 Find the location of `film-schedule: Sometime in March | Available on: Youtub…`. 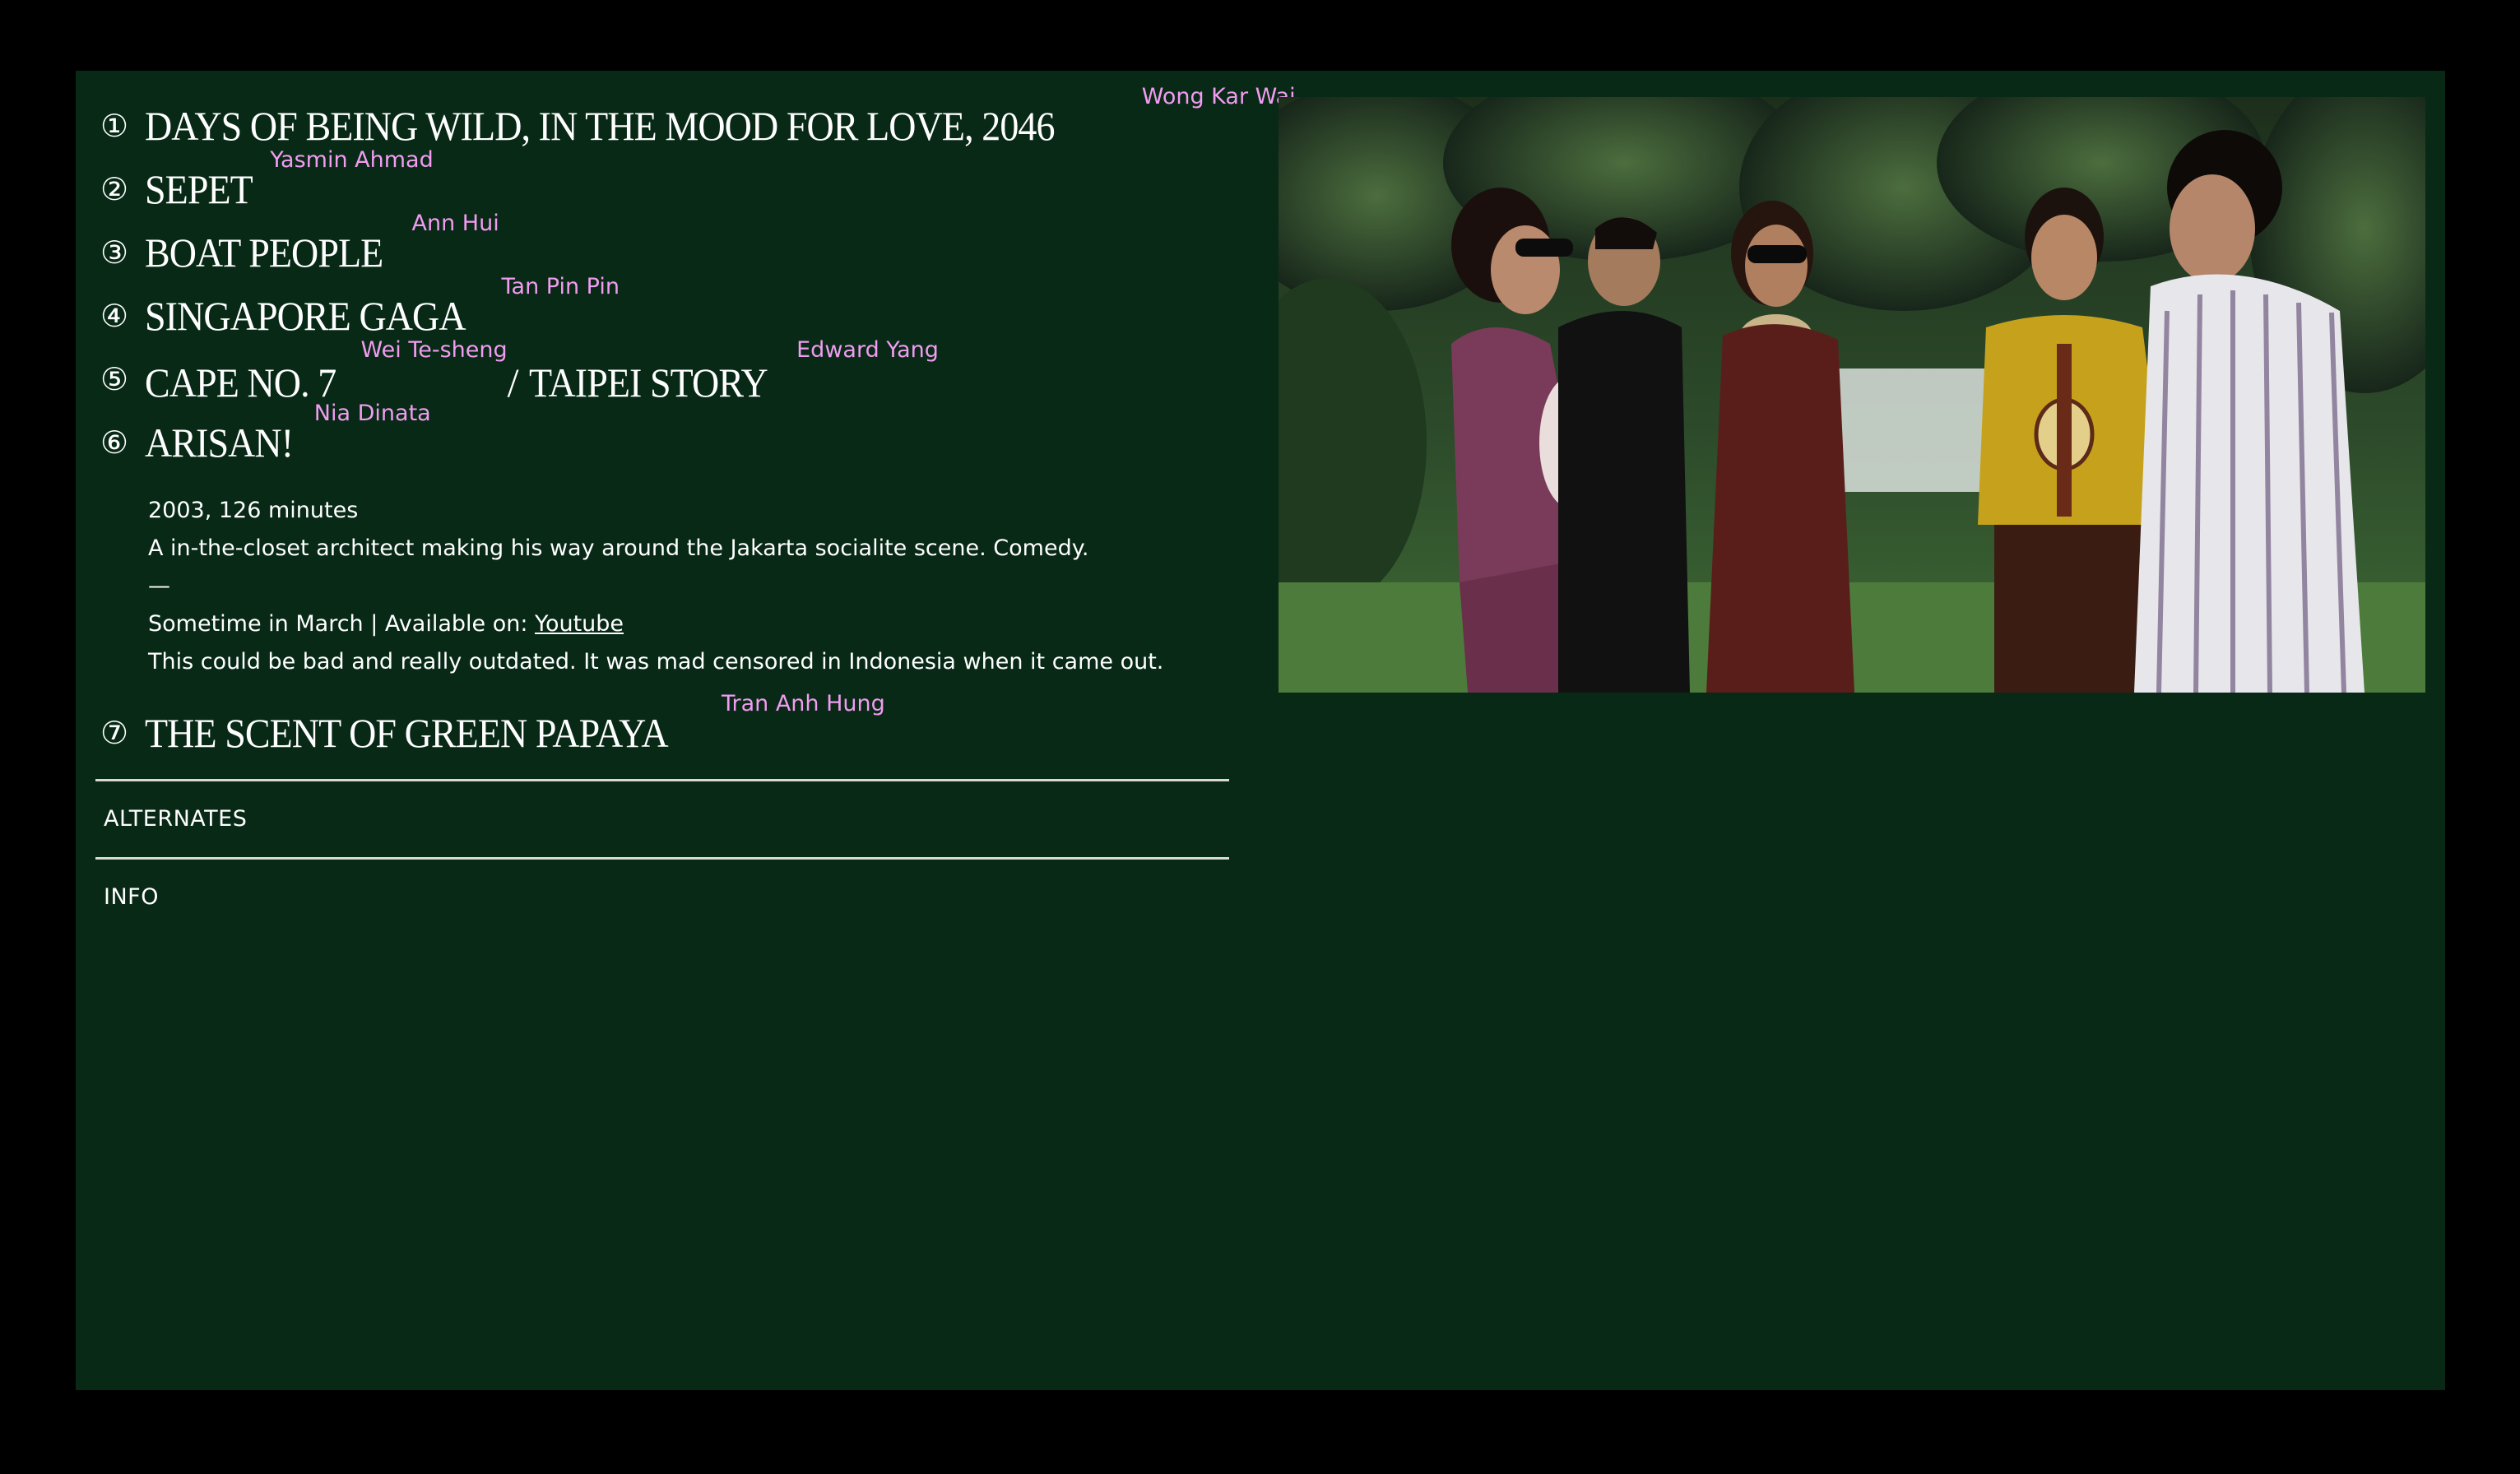

film-schedule: Sometime in March | Available on: Youtub… is located at coordinates (688, 624).